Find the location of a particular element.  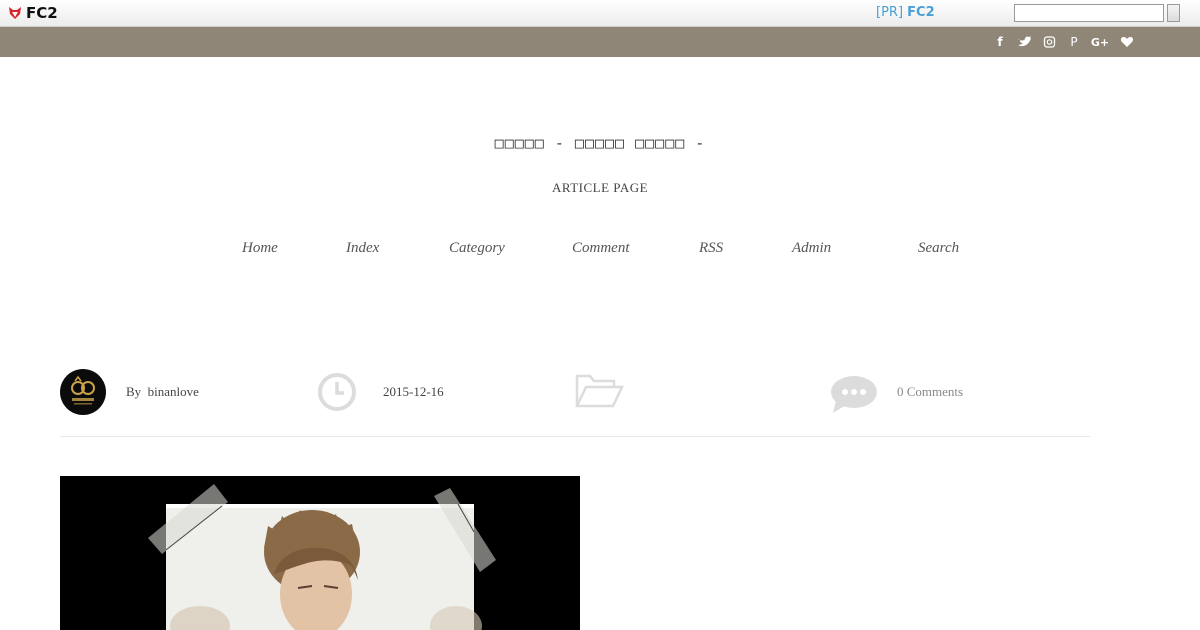

svg-text: G+ is located at coordinates (1100, 42).